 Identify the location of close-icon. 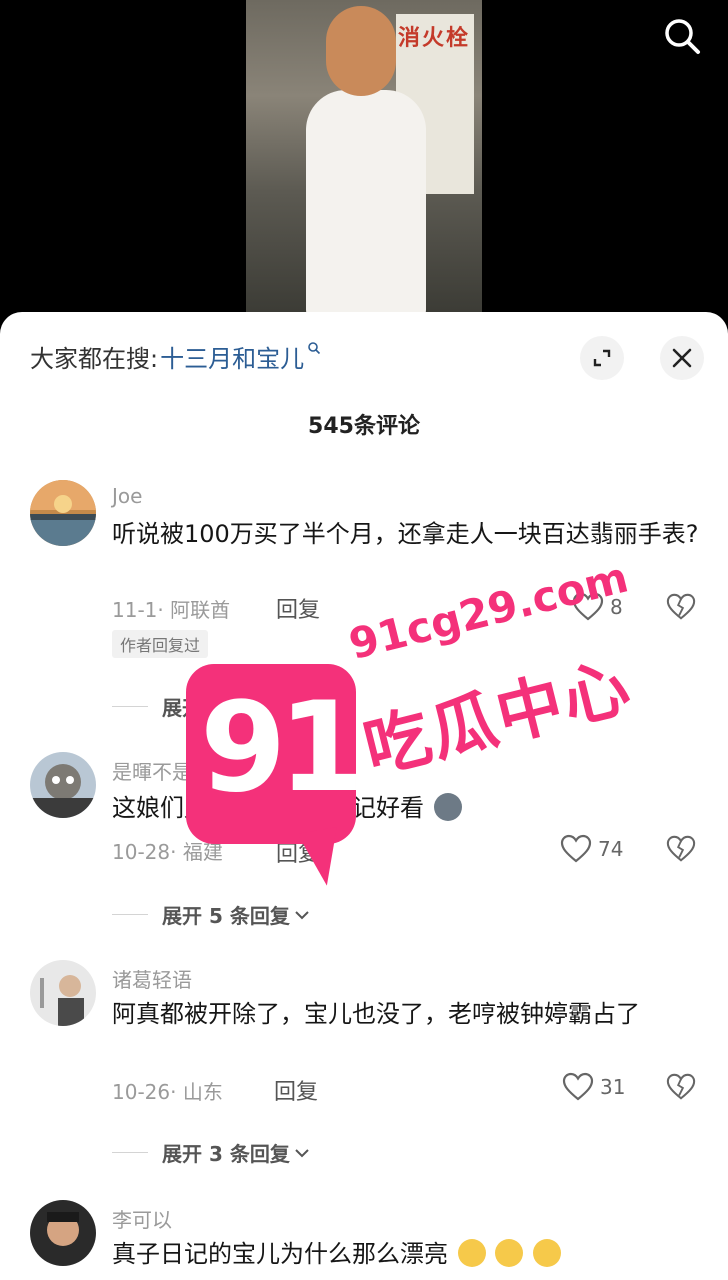
(682, 358).